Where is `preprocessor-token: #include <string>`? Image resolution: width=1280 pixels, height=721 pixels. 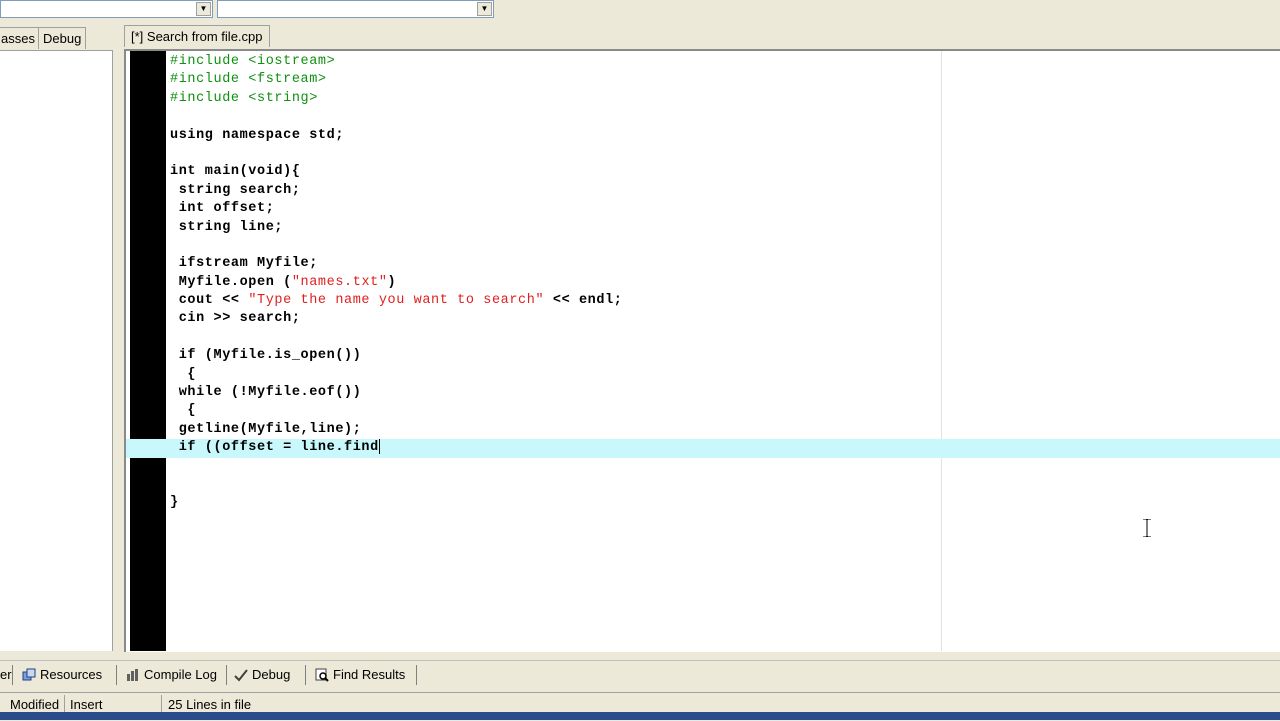
preprocessor-token: #include <string> is located at coordinates (244, 98).